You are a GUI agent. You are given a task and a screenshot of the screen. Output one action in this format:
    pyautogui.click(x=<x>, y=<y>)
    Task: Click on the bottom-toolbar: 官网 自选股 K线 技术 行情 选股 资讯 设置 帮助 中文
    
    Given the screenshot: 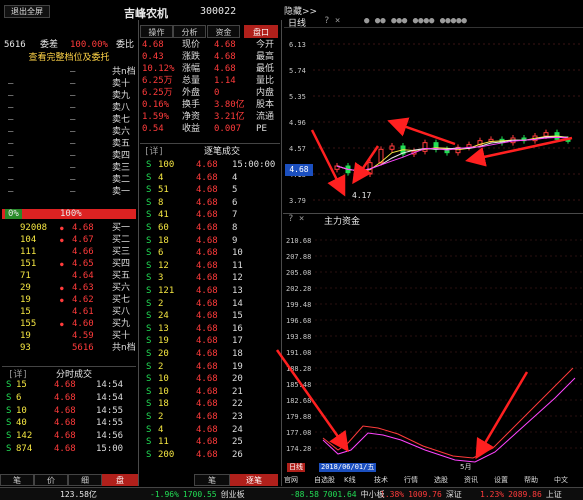 What is the action you would take?
    pyautogui.click(x=433, y=480)
    